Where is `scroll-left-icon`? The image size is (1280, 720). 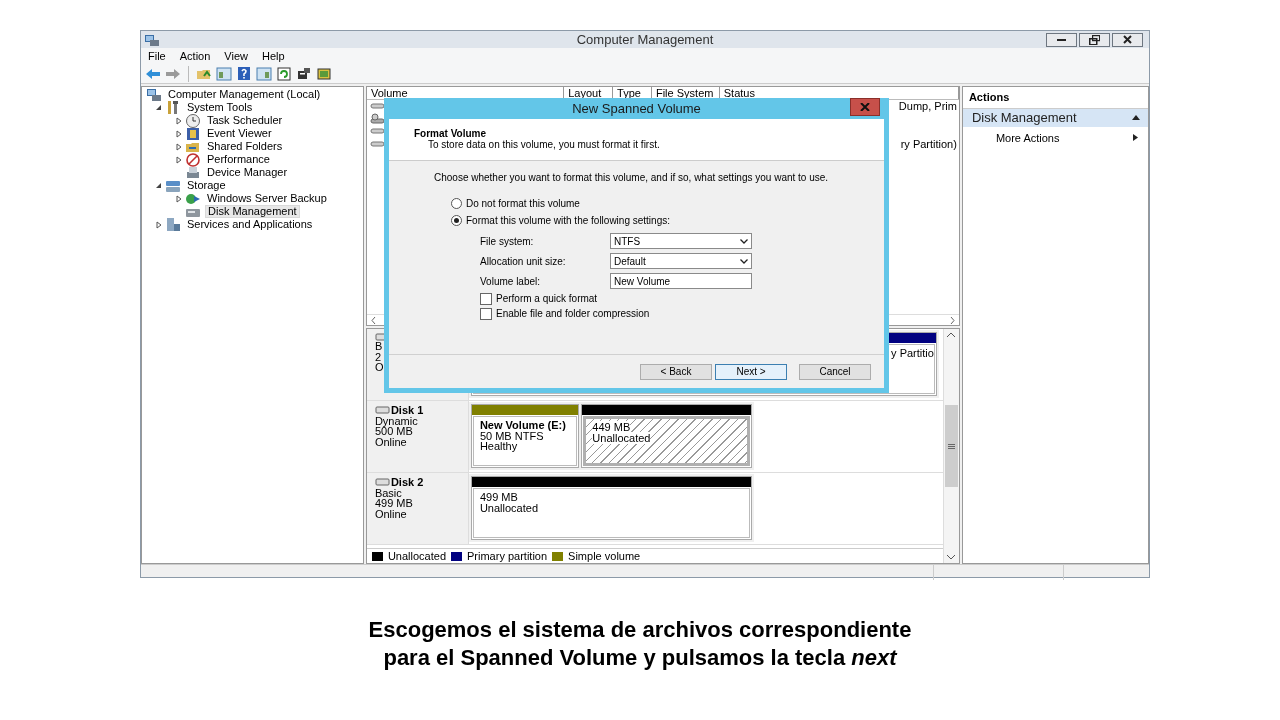 scroll-left-icon is located at coordinates (373, 320).